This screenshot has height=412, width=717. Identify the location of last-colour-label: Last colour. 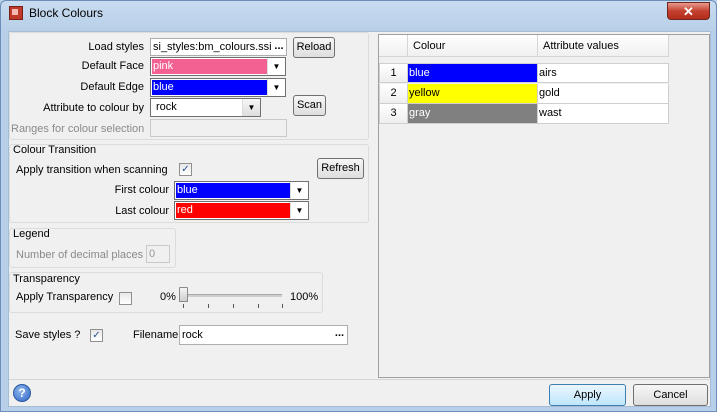
(142, 211).